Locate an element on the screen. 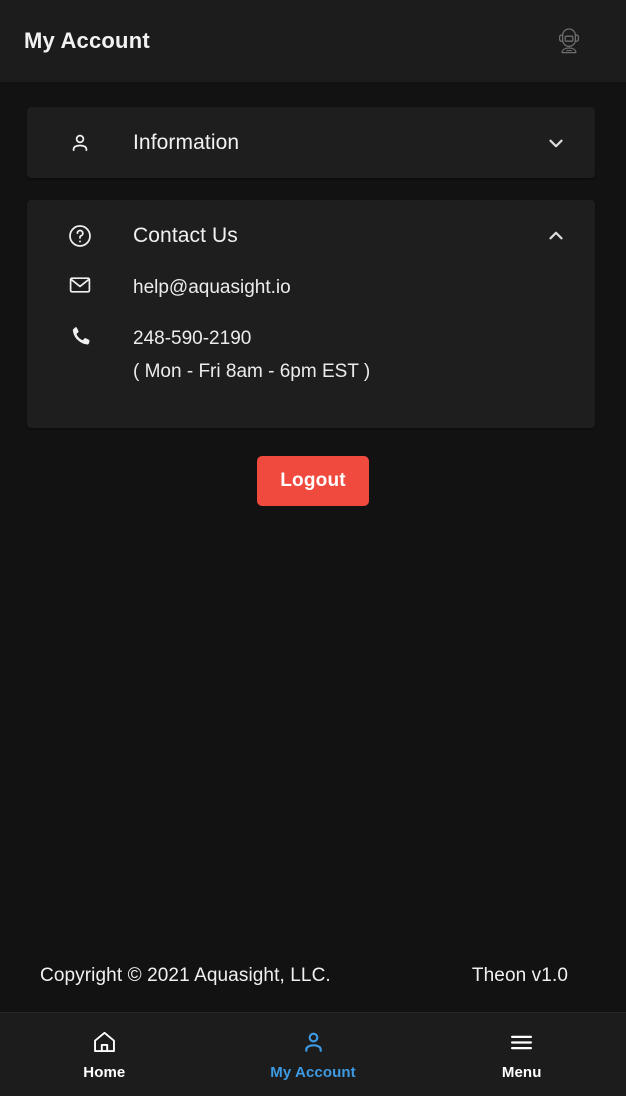 The height and width of the screenshot is (1096, 626). nav-item-menu: Menu is located at coordinates (521, 1054).